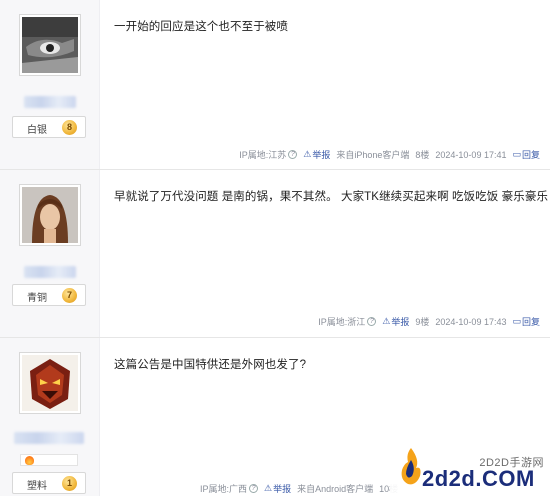 This screenshot has height=496, width=550. Describe the element at coordinates (422, 322) in the screenshot. I see `floor-number: 9楼` at that location.